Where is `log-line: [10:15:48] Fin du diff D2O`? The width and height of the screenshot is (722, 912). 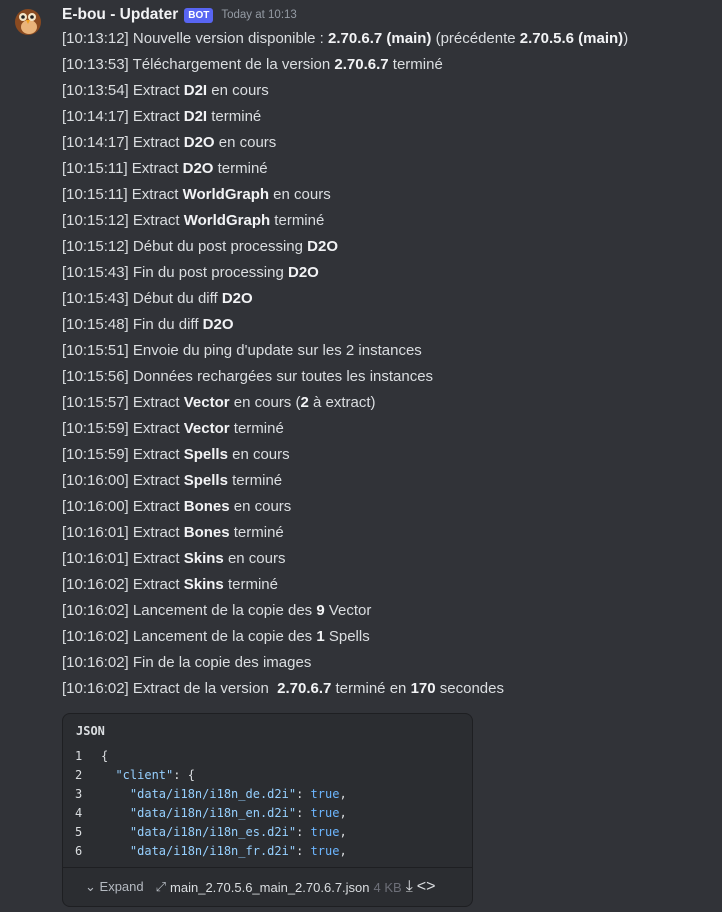 log-line: [10:15:48] Fin du diff D2O is located at coordinates (392, 325).